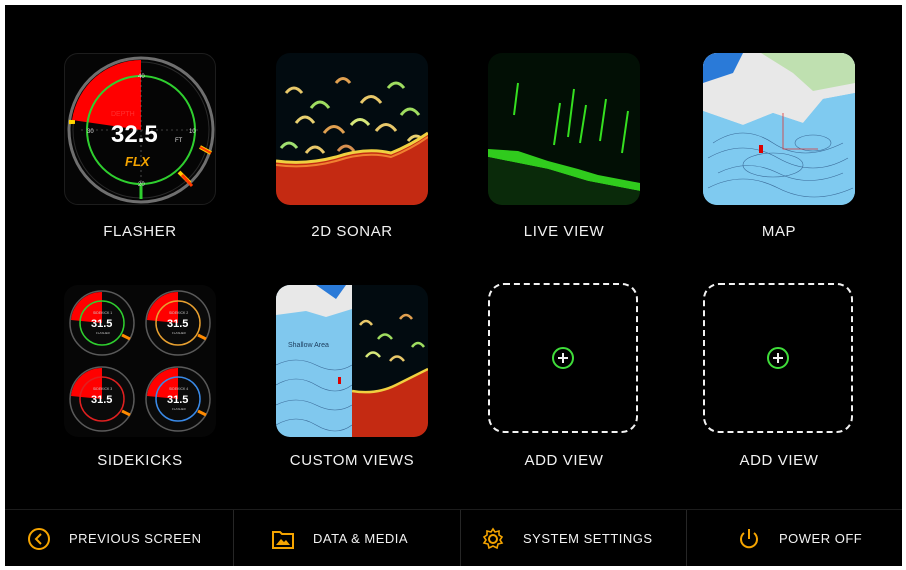 The width and height of the screenshot is (906, 570). Describe the element at coordinates (588, 538) in the screenshot. I see `system-settings-label: SYSTEM SETTINGS` at that location.